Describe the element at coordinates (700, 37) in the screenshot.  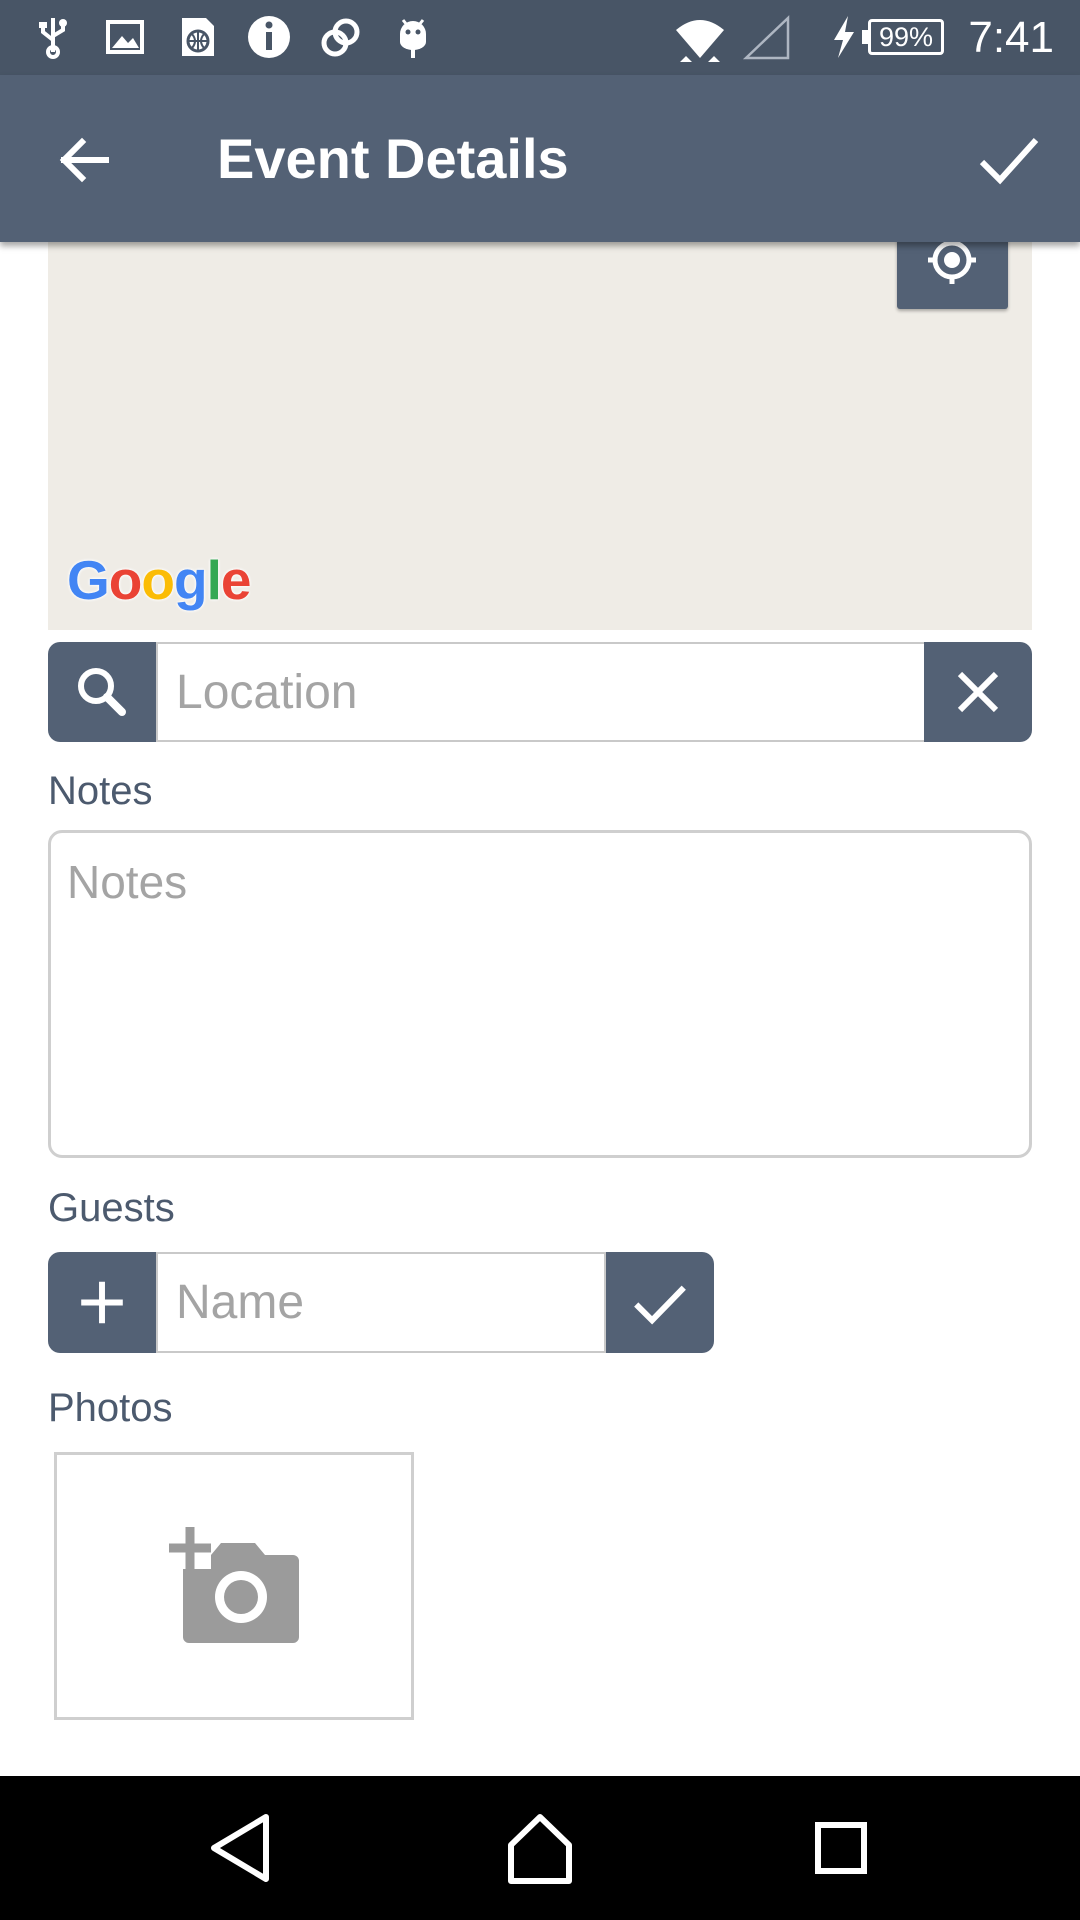
I see `wifi-icon` at that location.